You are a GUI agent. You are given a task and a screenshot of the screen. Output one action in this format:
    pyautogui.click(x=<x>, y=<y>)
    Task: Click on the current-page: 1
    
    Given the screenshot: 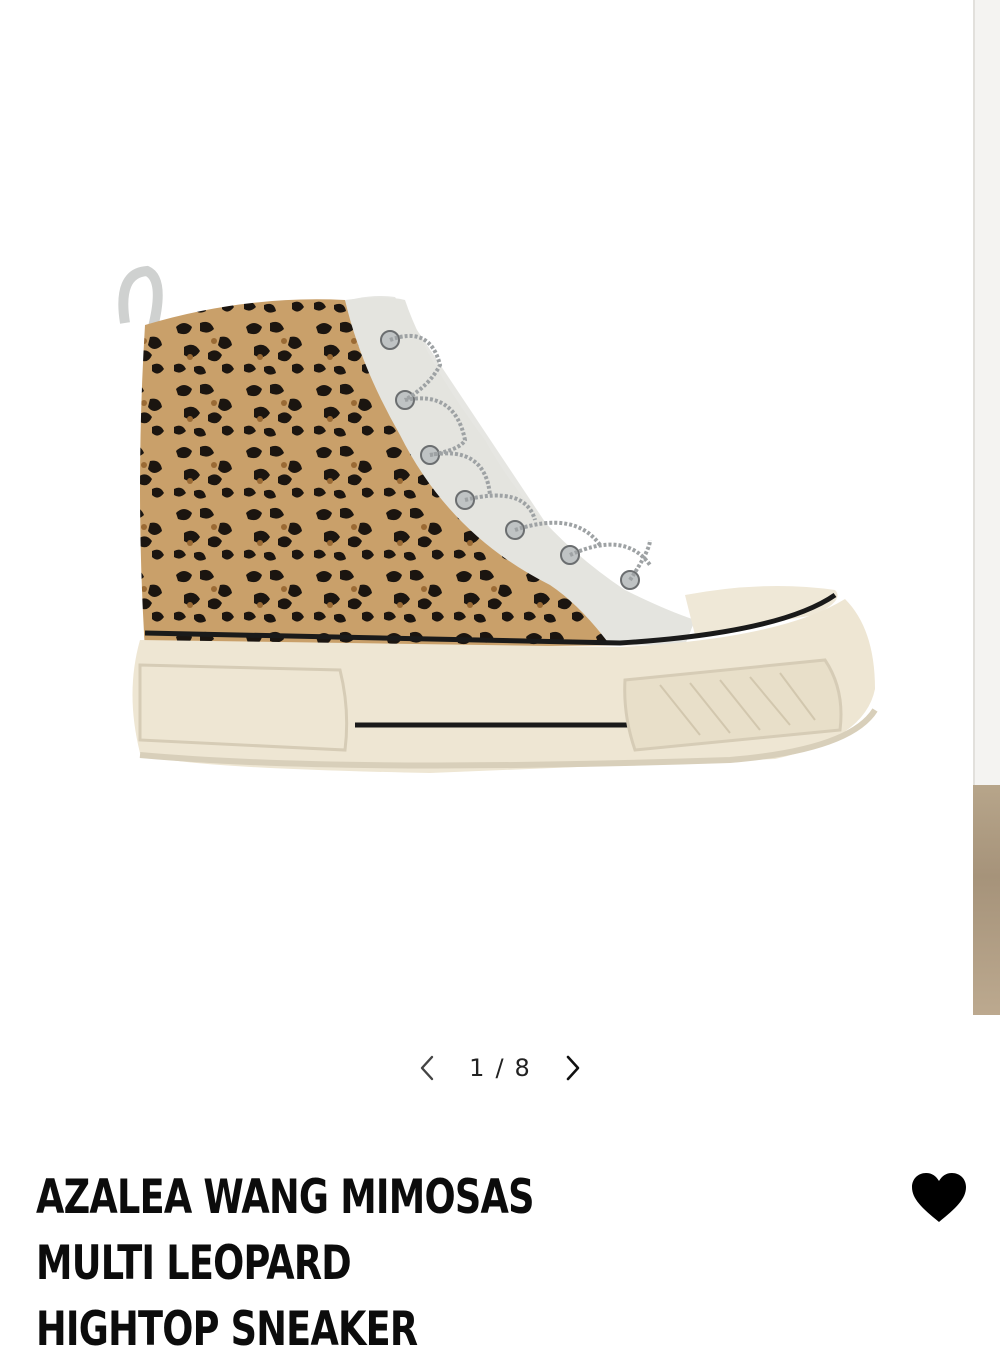 What is the action you would take?
    pyautogui.click(x=477, y=1068)
    